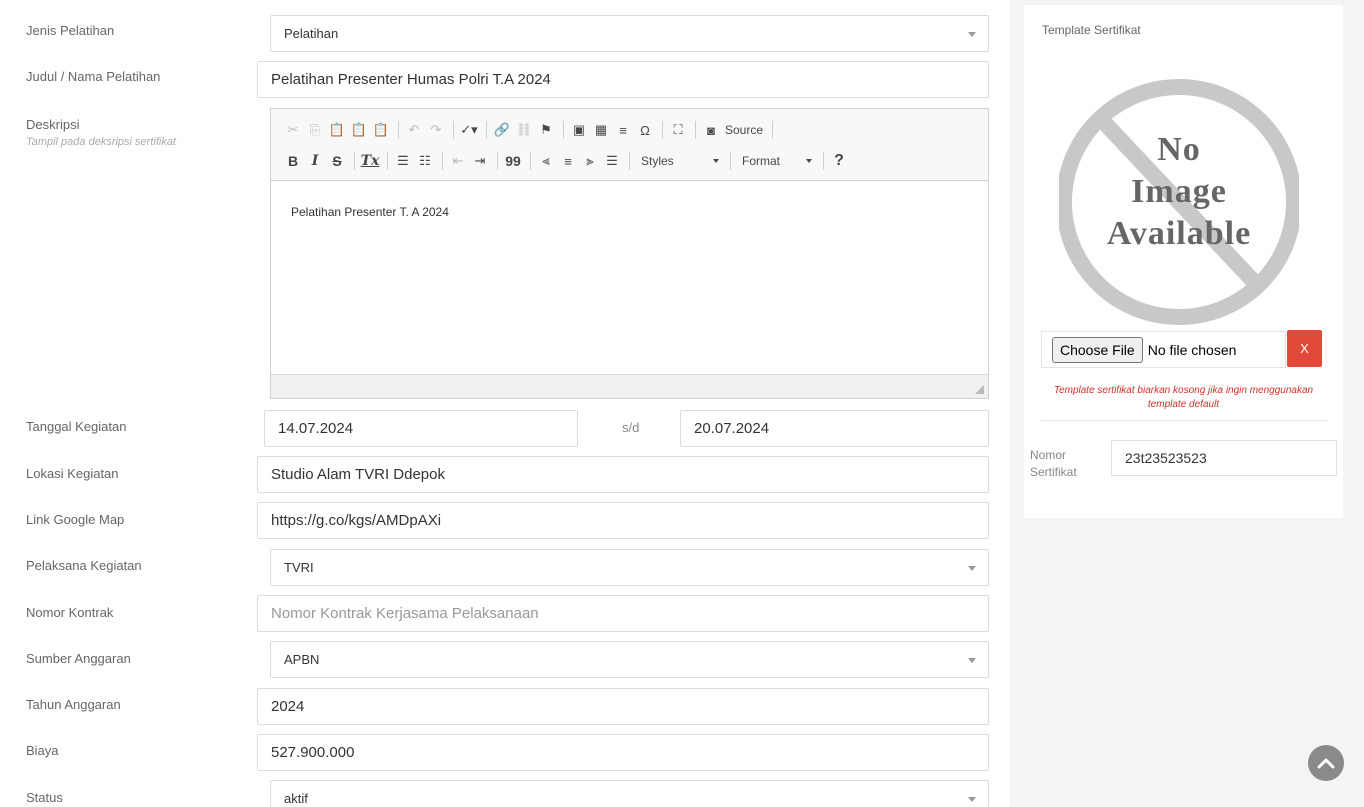 The height and width of the screenshot is (807, 1364). Describe the element at coordinates (502, 130) in the screenshot. I see `link-icon: 🔗` at that location.